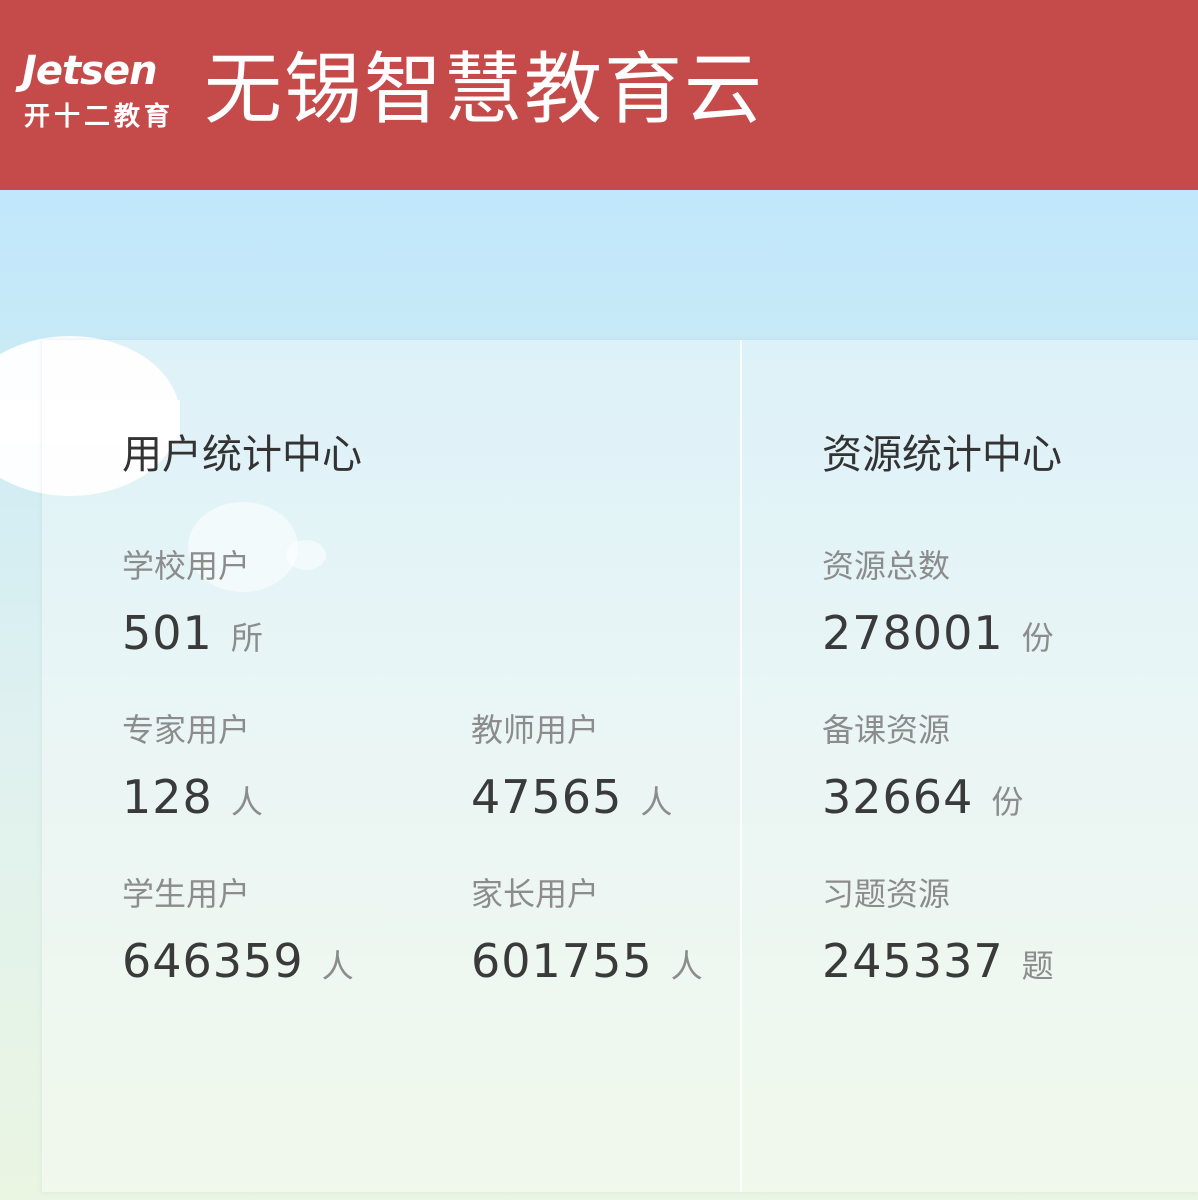 This screenshot has width=1198, height=1200. Describe the element at coordinates (246, 638) in the screenshot. I see `stat-unit: 所` at that location.